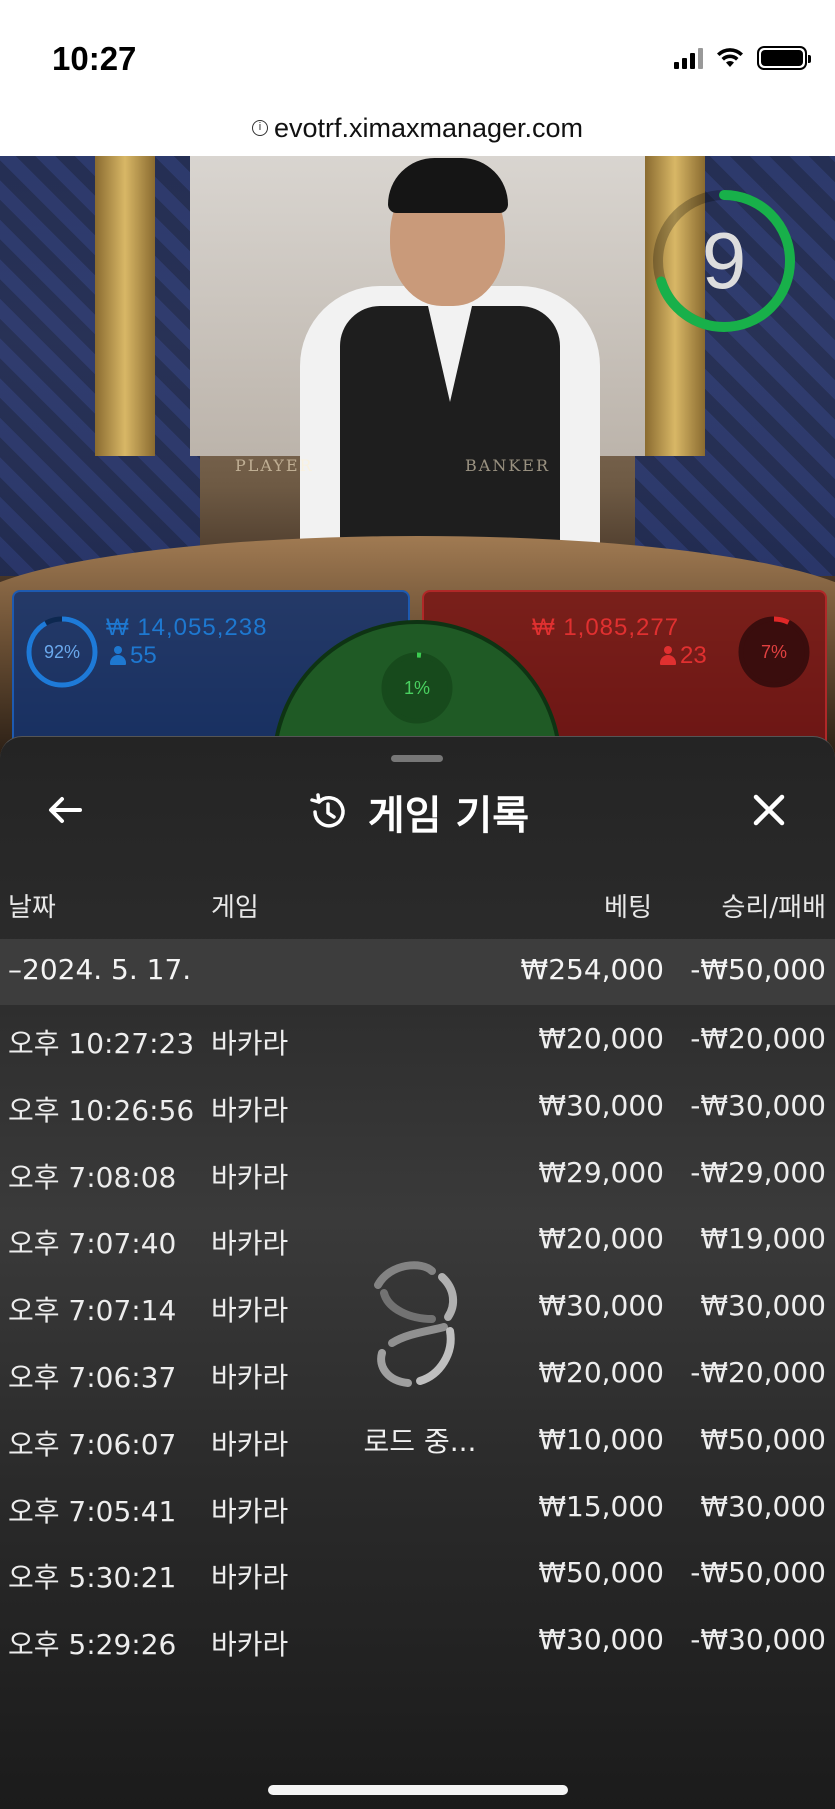 The width and height of the screenshot is (835, 1809). What do you see at coordinates (730, 57) in the screenshot?
I see `wifi-icon` at bounding box center [730, 57].